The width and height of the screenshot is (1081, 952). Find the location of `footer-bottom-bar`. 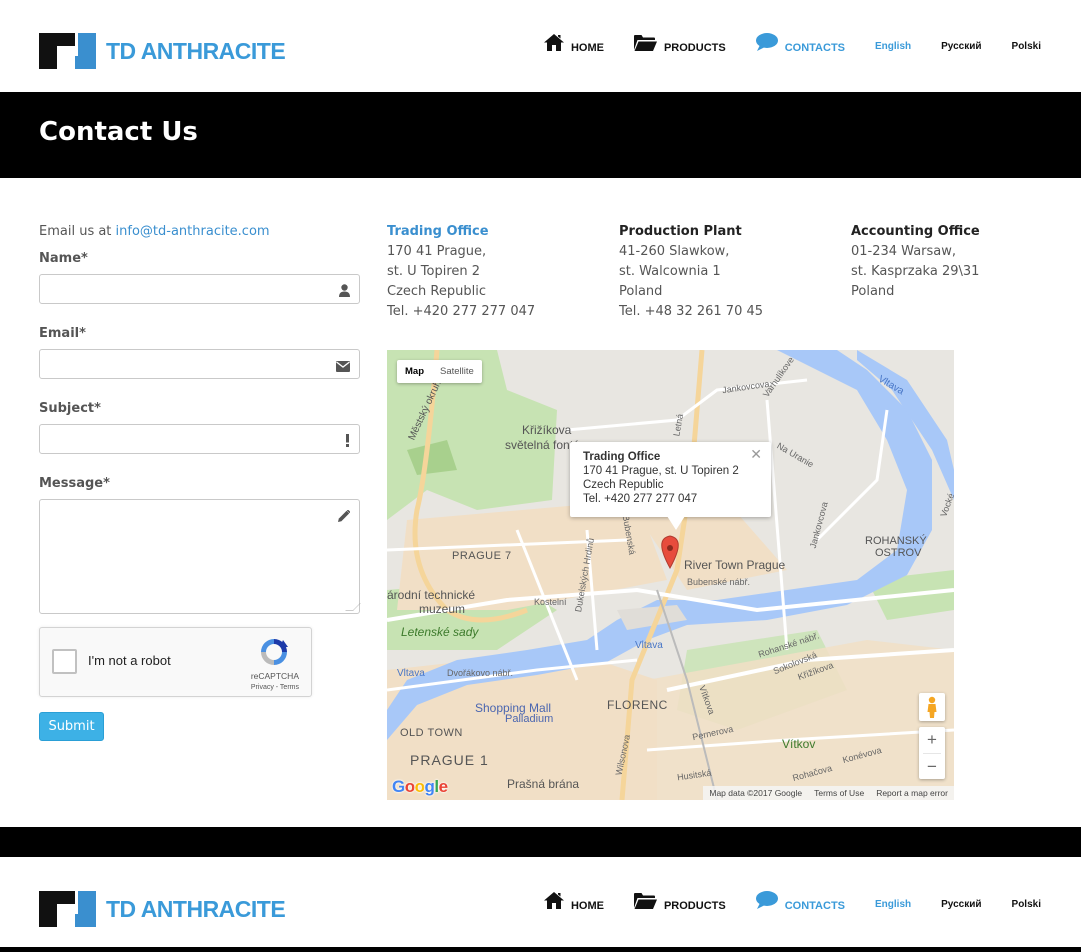

footer-bottom-bar is located at coordinates (540, 949).